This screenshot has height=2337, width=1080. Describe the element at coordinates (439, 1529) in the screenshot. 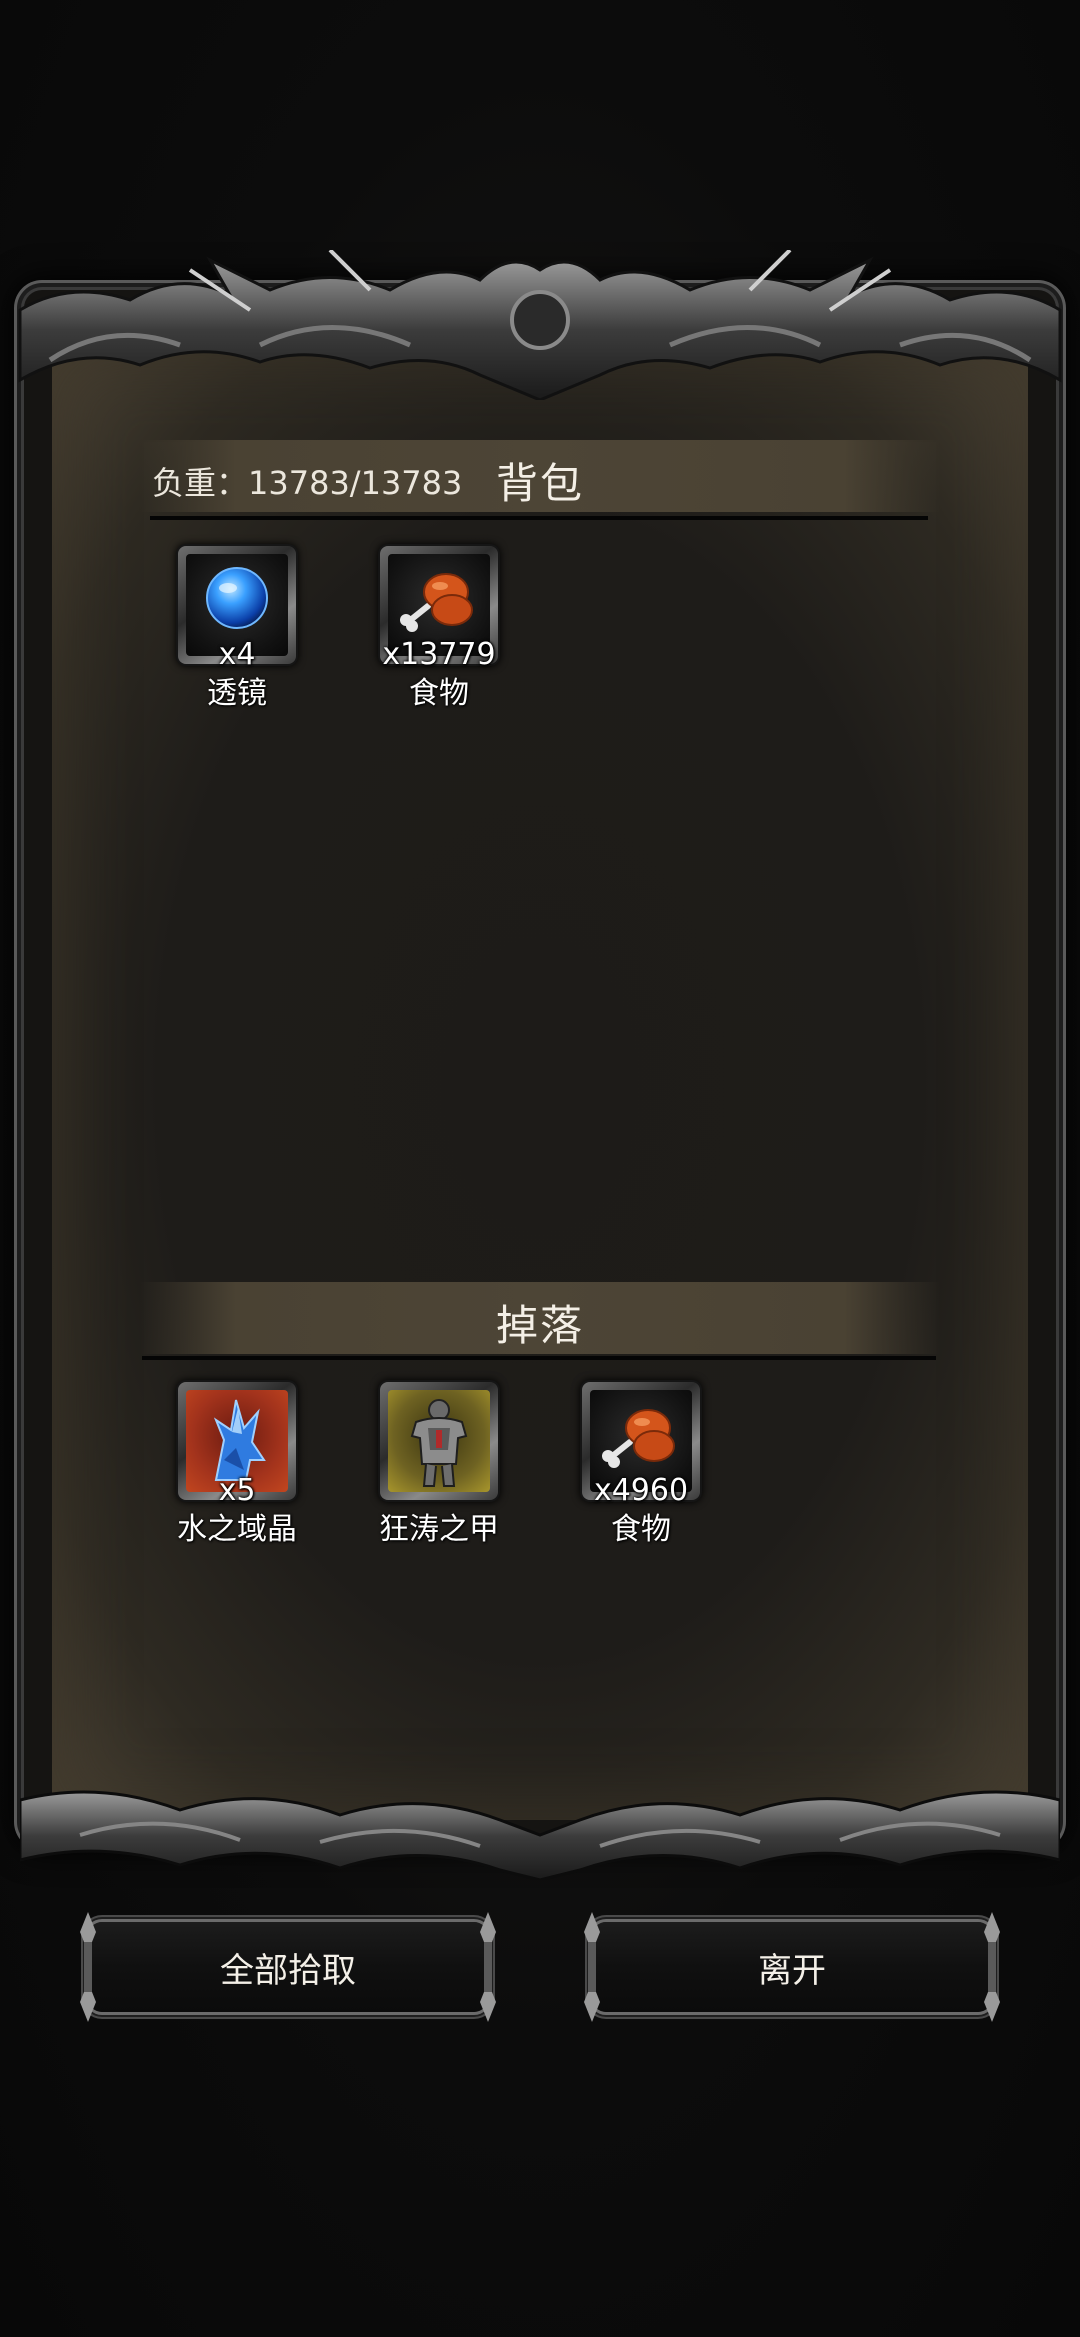

I see `item-name: 狂涛之甲` at that location.